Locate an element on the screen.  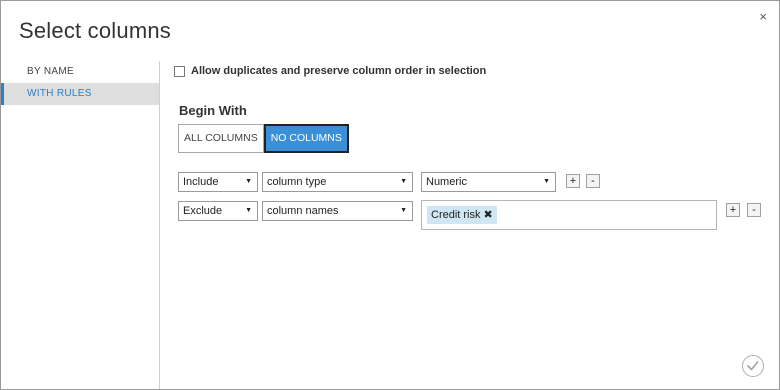
allow-duplicates-checkbox is located at coordinates (179, 71).